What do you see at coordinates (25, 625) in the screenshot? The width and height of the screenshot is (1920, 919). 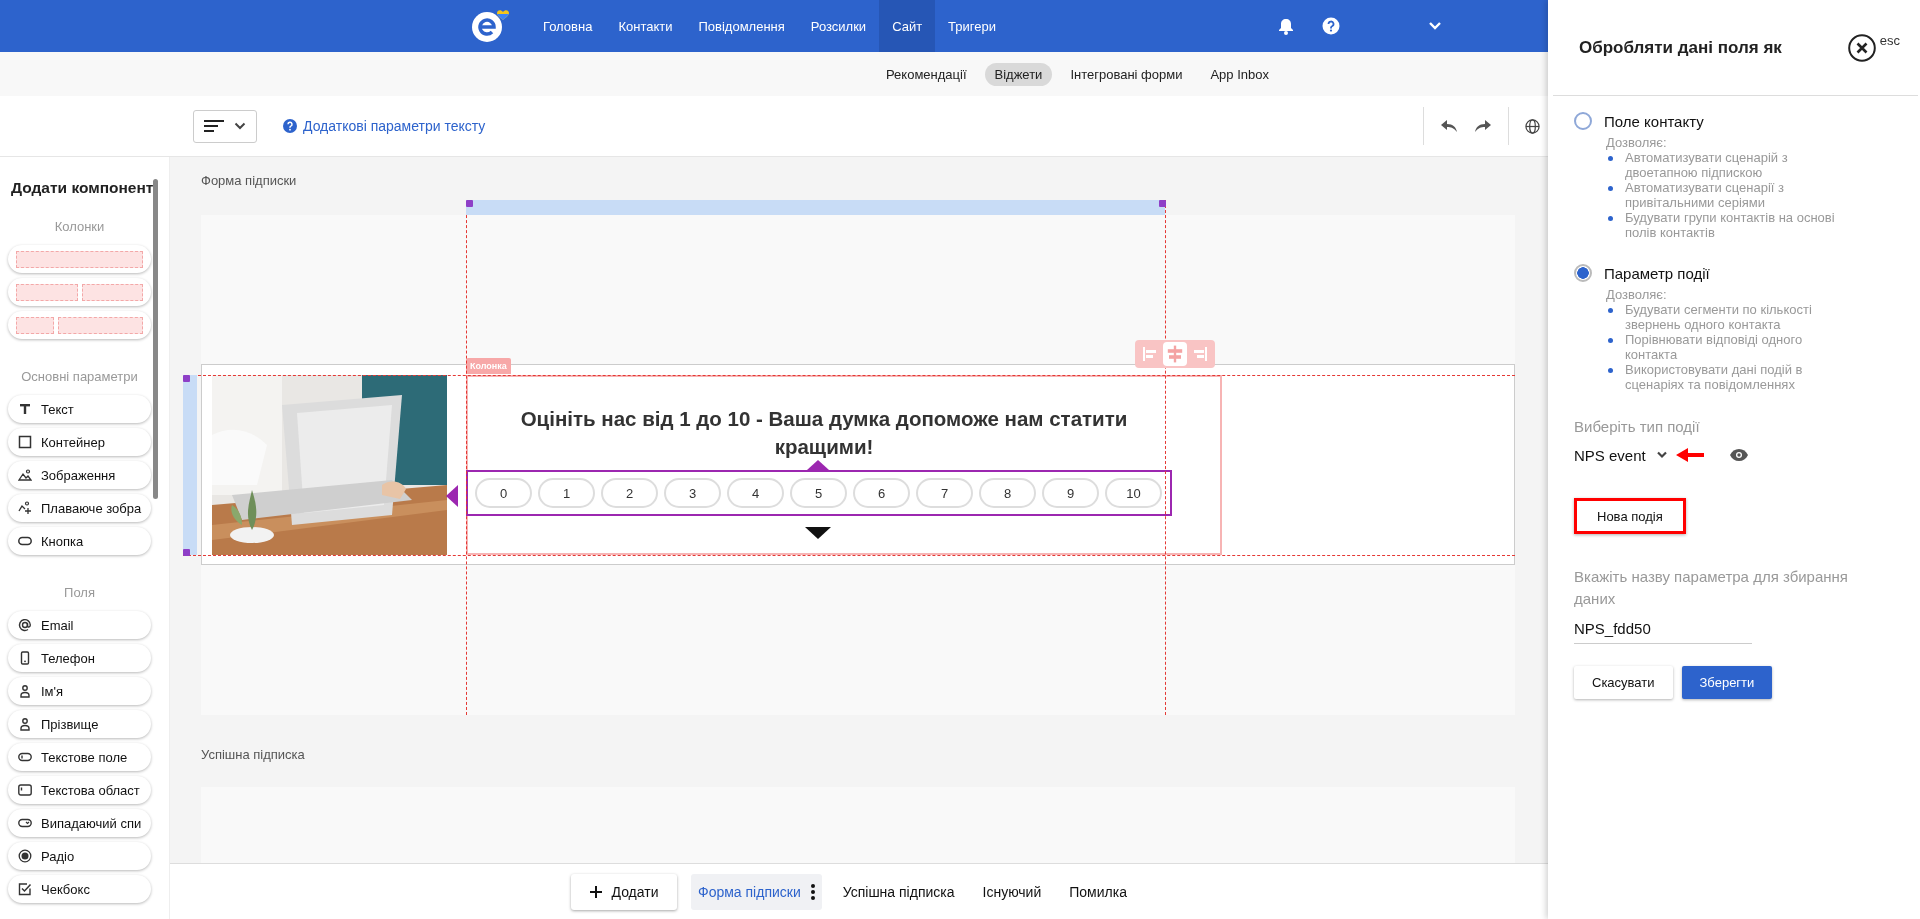 I see `at-sign-icon` at bounding box center [25, 625].